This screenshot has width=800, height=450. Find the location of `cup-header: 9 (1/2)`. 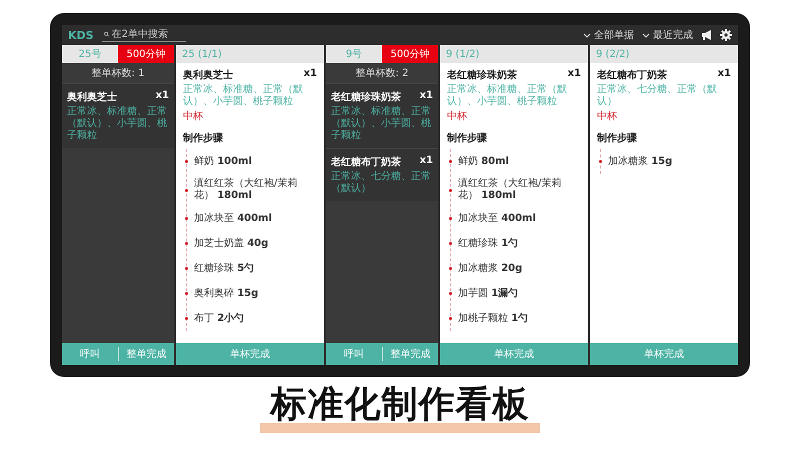

cup-header: 9 (1/2) is located at coordinates (514, 54).